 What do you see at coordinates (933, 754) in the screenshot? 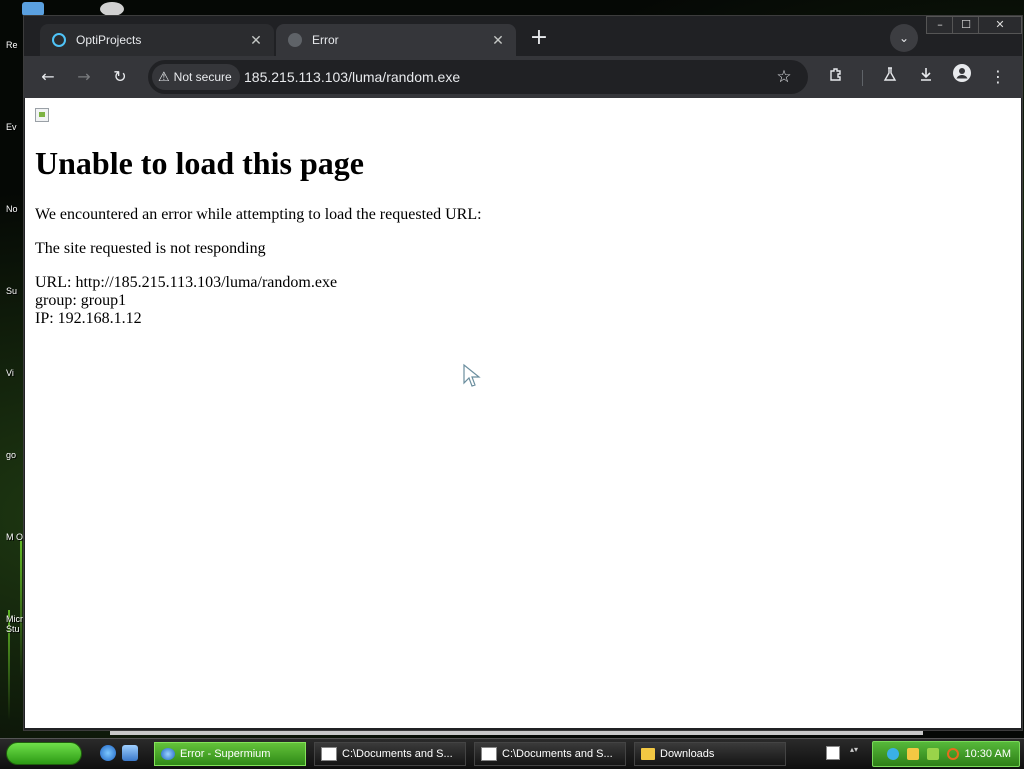
I see `tray-icon` at bounding box center [933, 754].